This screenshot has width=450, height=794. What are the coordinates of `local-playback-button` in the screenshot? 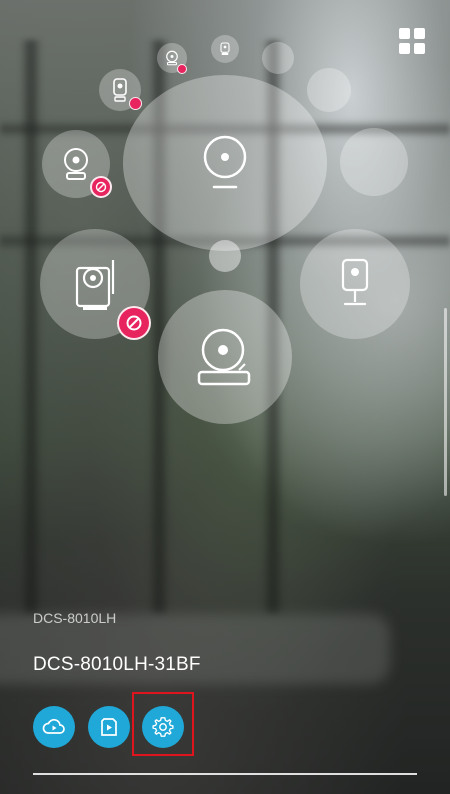 It's located at (109, 727).